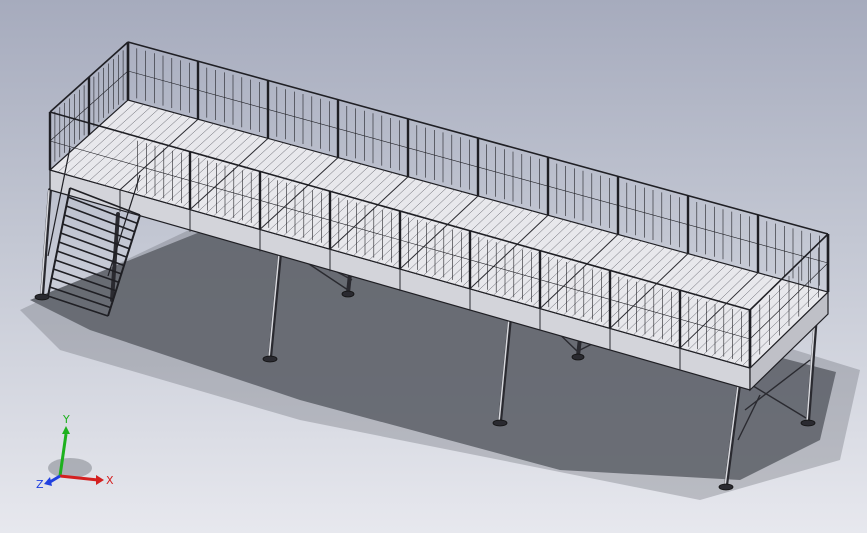  Describe the element at coordinates (75, 450) in the screenshot. I see `view-orientation-triad: Y X Z` at that location.